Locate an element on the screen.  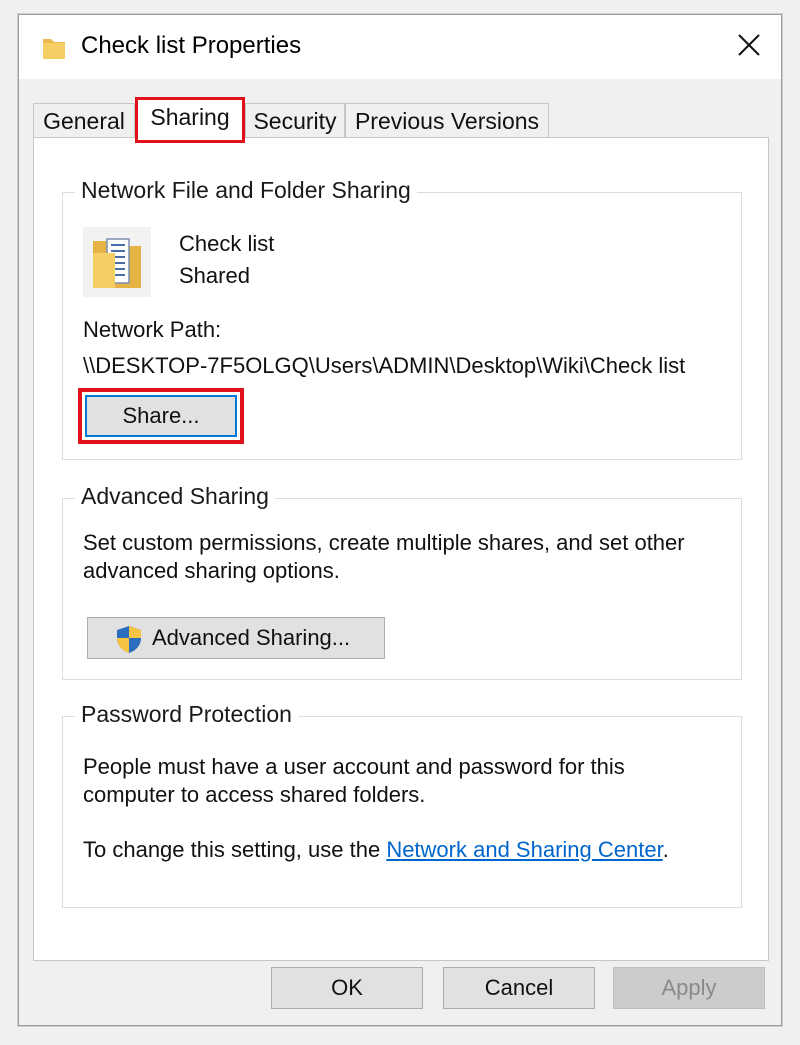
tab-previous-versions: Previous Versions is located at coordinates (447, 121).